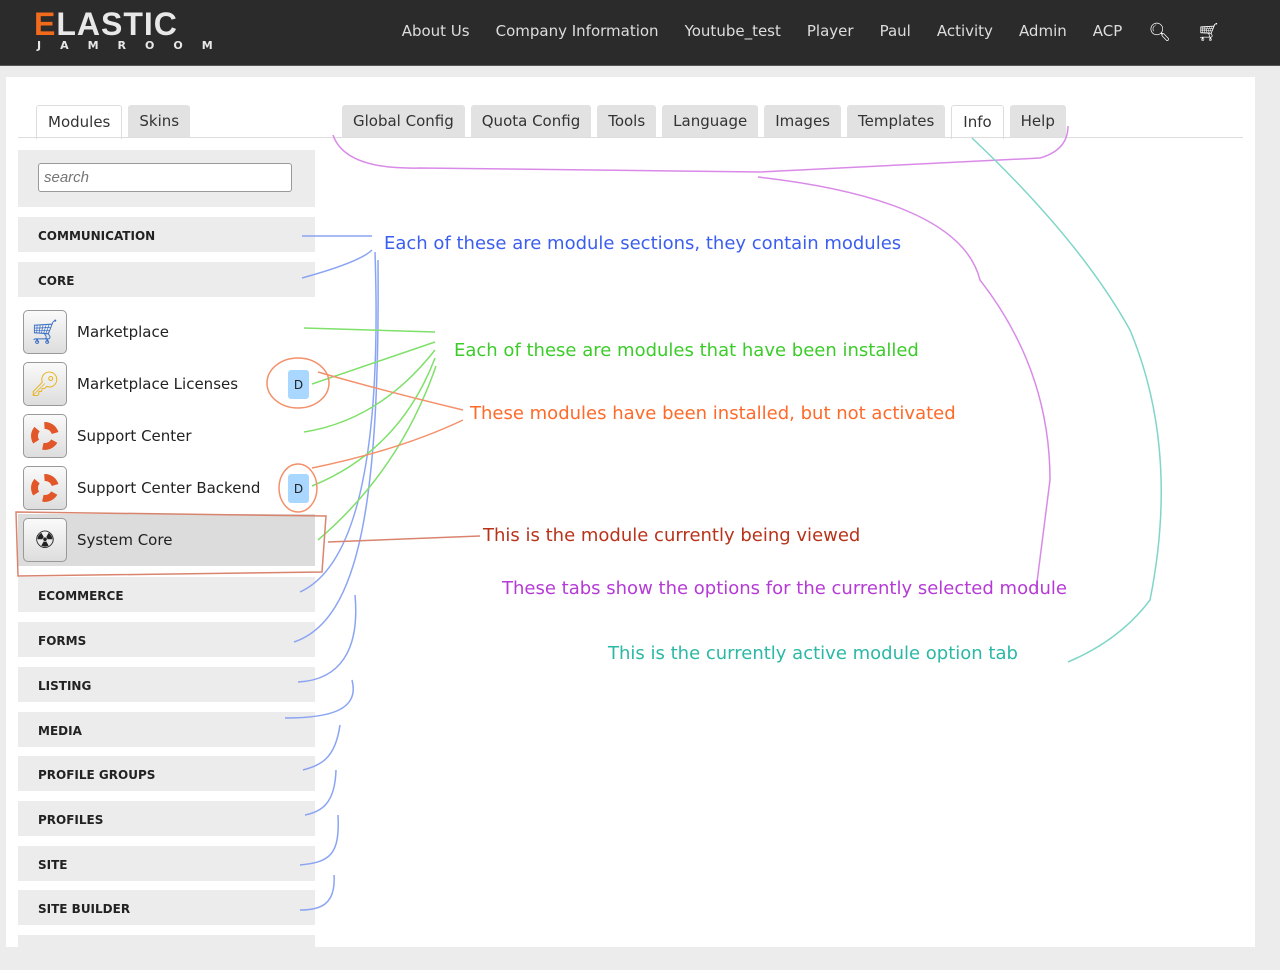 This screenshot has width=1280, height=970. I want to click on section-media: MEDIA, so click(166, 729).